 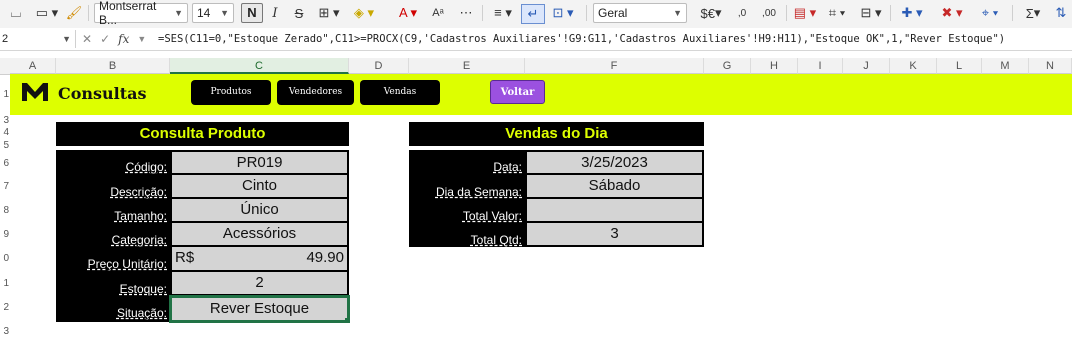 I want to click on row-header: 7, so click(x=5, y=186).